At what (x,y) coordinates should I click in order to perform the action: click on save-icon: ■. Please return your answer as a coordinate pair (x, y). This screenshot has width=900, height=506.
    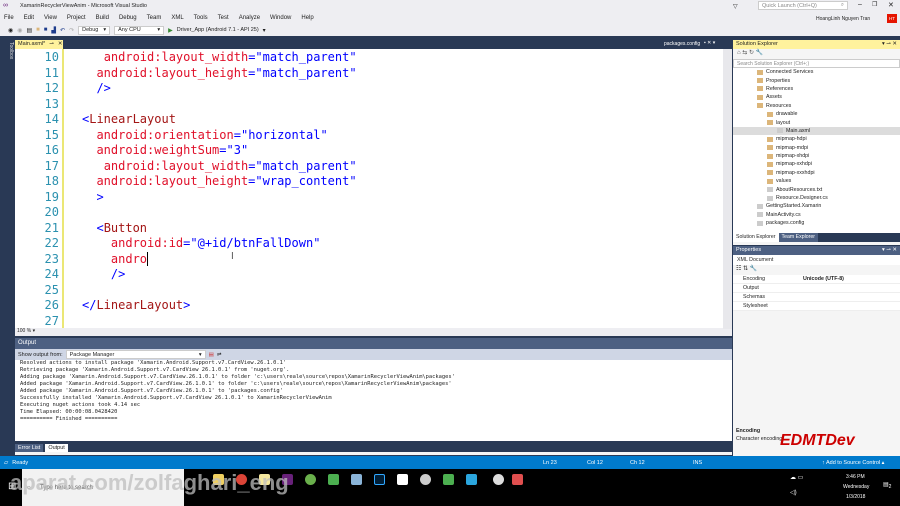
    Looking at the image, I should click on (46, 30).